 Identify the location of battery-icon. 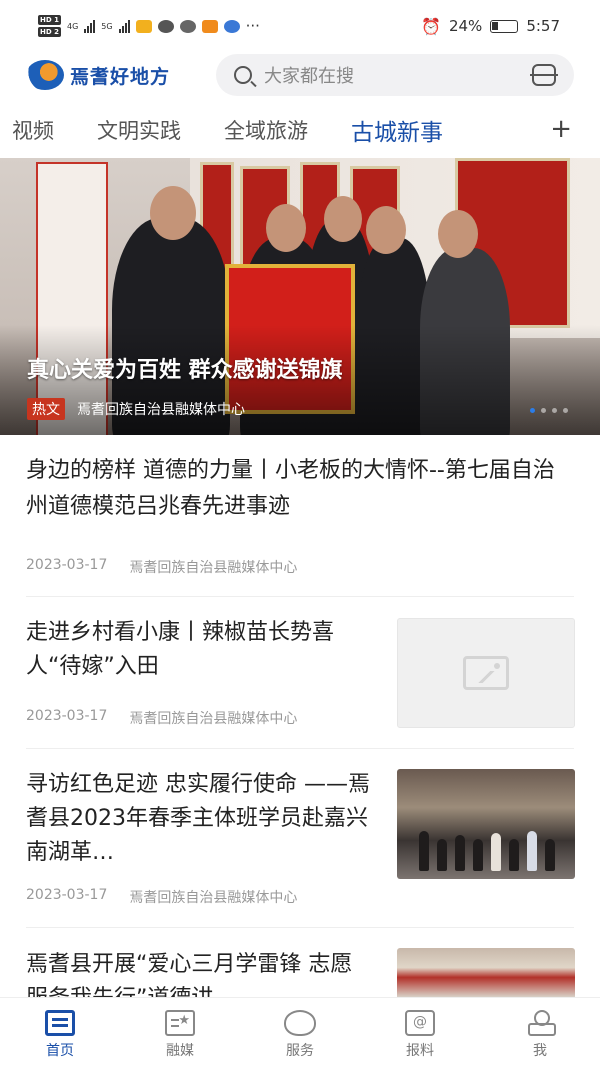
(504, 26).